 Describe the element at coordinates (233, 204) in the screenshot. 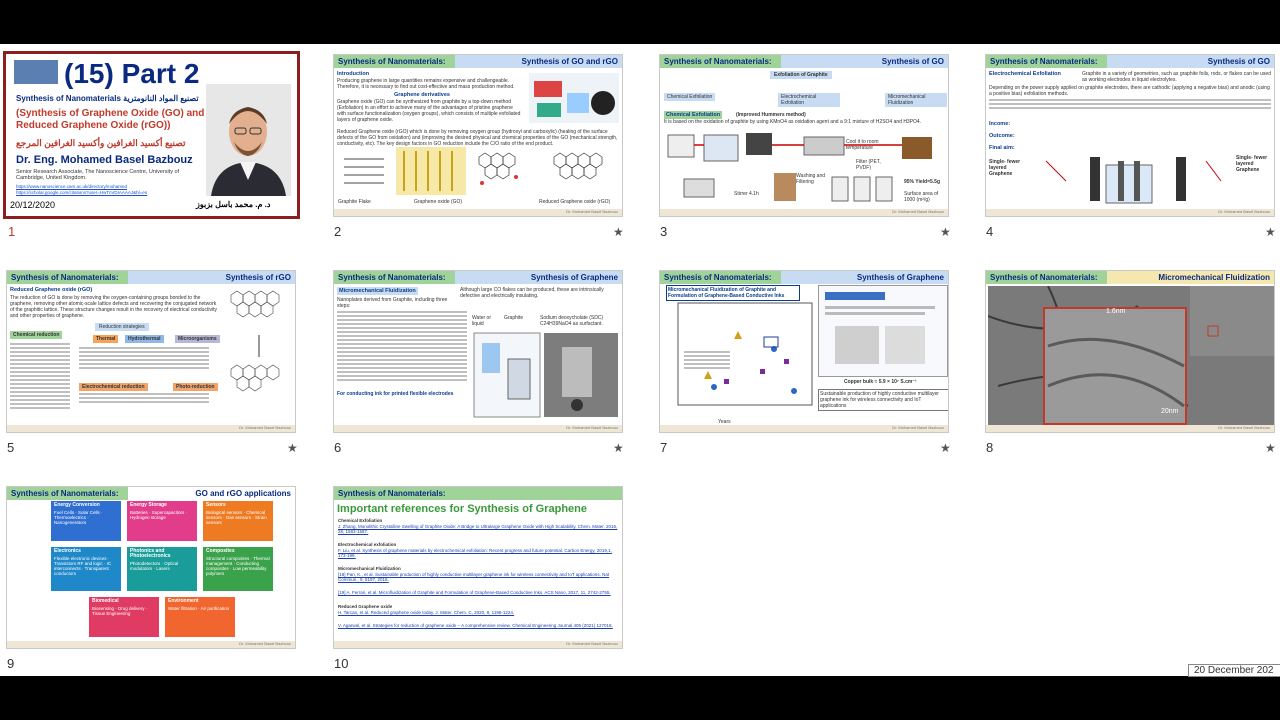

I see `arabic-author-name: د. م. محمد باسل بزبوز` at that location.